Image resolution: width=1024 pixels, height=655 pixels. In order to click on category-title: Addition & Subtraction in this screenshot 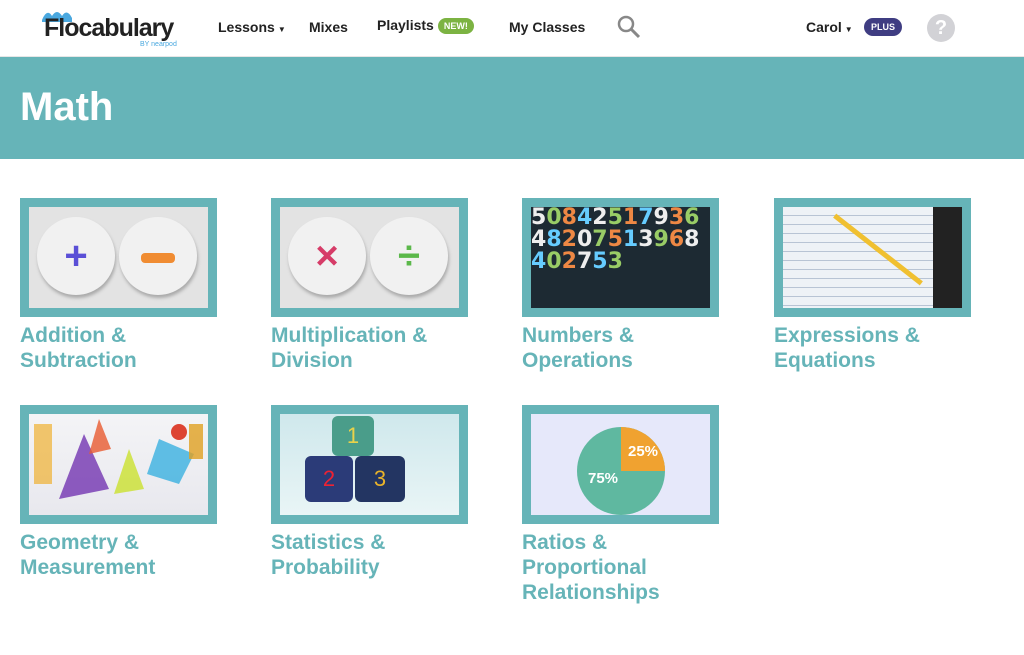, I will do `click(118, 348)`.